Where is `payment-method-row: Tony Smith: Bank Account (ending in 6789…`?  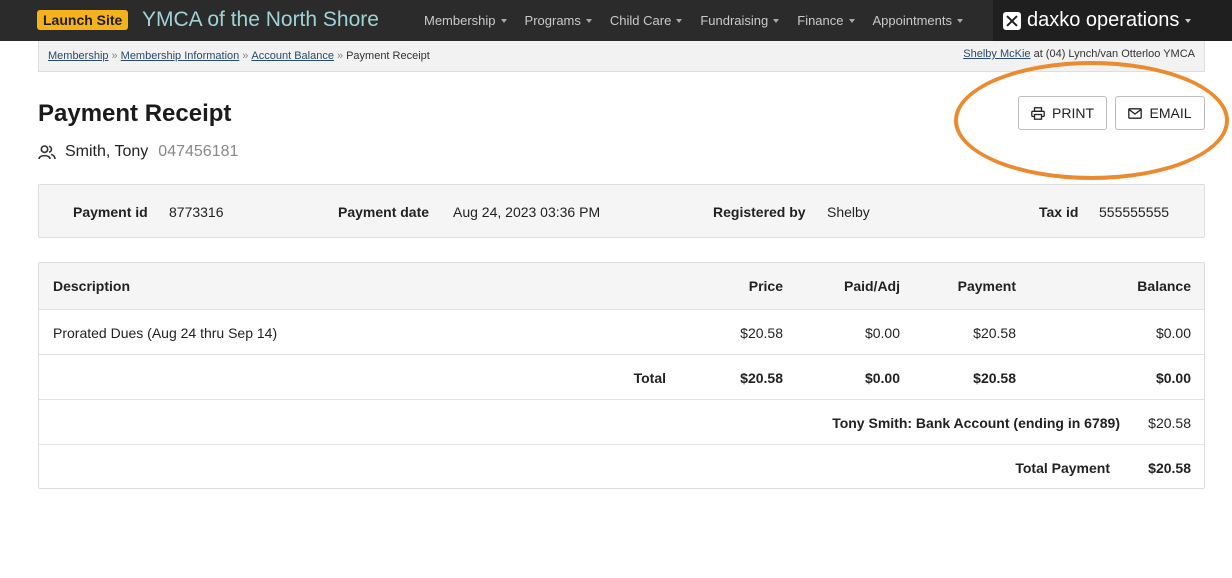
payment-method-row: Tony Smith: Bank Account (ending in 6789… is located at coordinates (621, 421).